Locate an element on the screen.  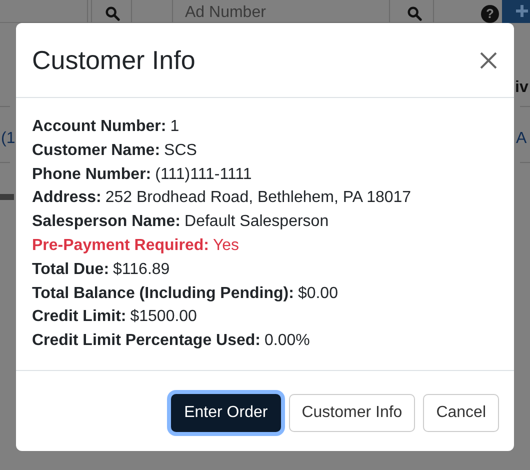
field-label: Credit Limit: is located at coordinates (79, 317).